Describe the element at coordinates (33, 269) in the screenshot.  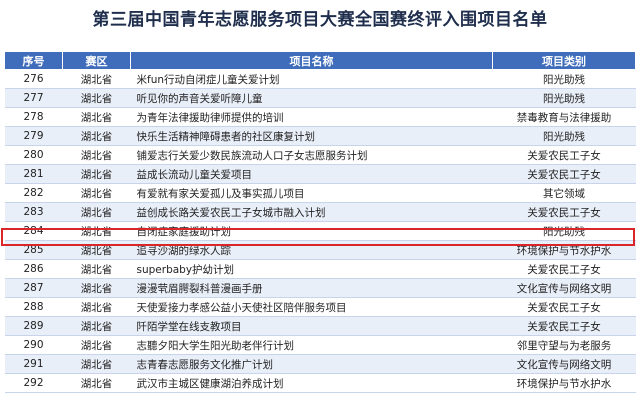
I see `cell-number: 286` at that location.